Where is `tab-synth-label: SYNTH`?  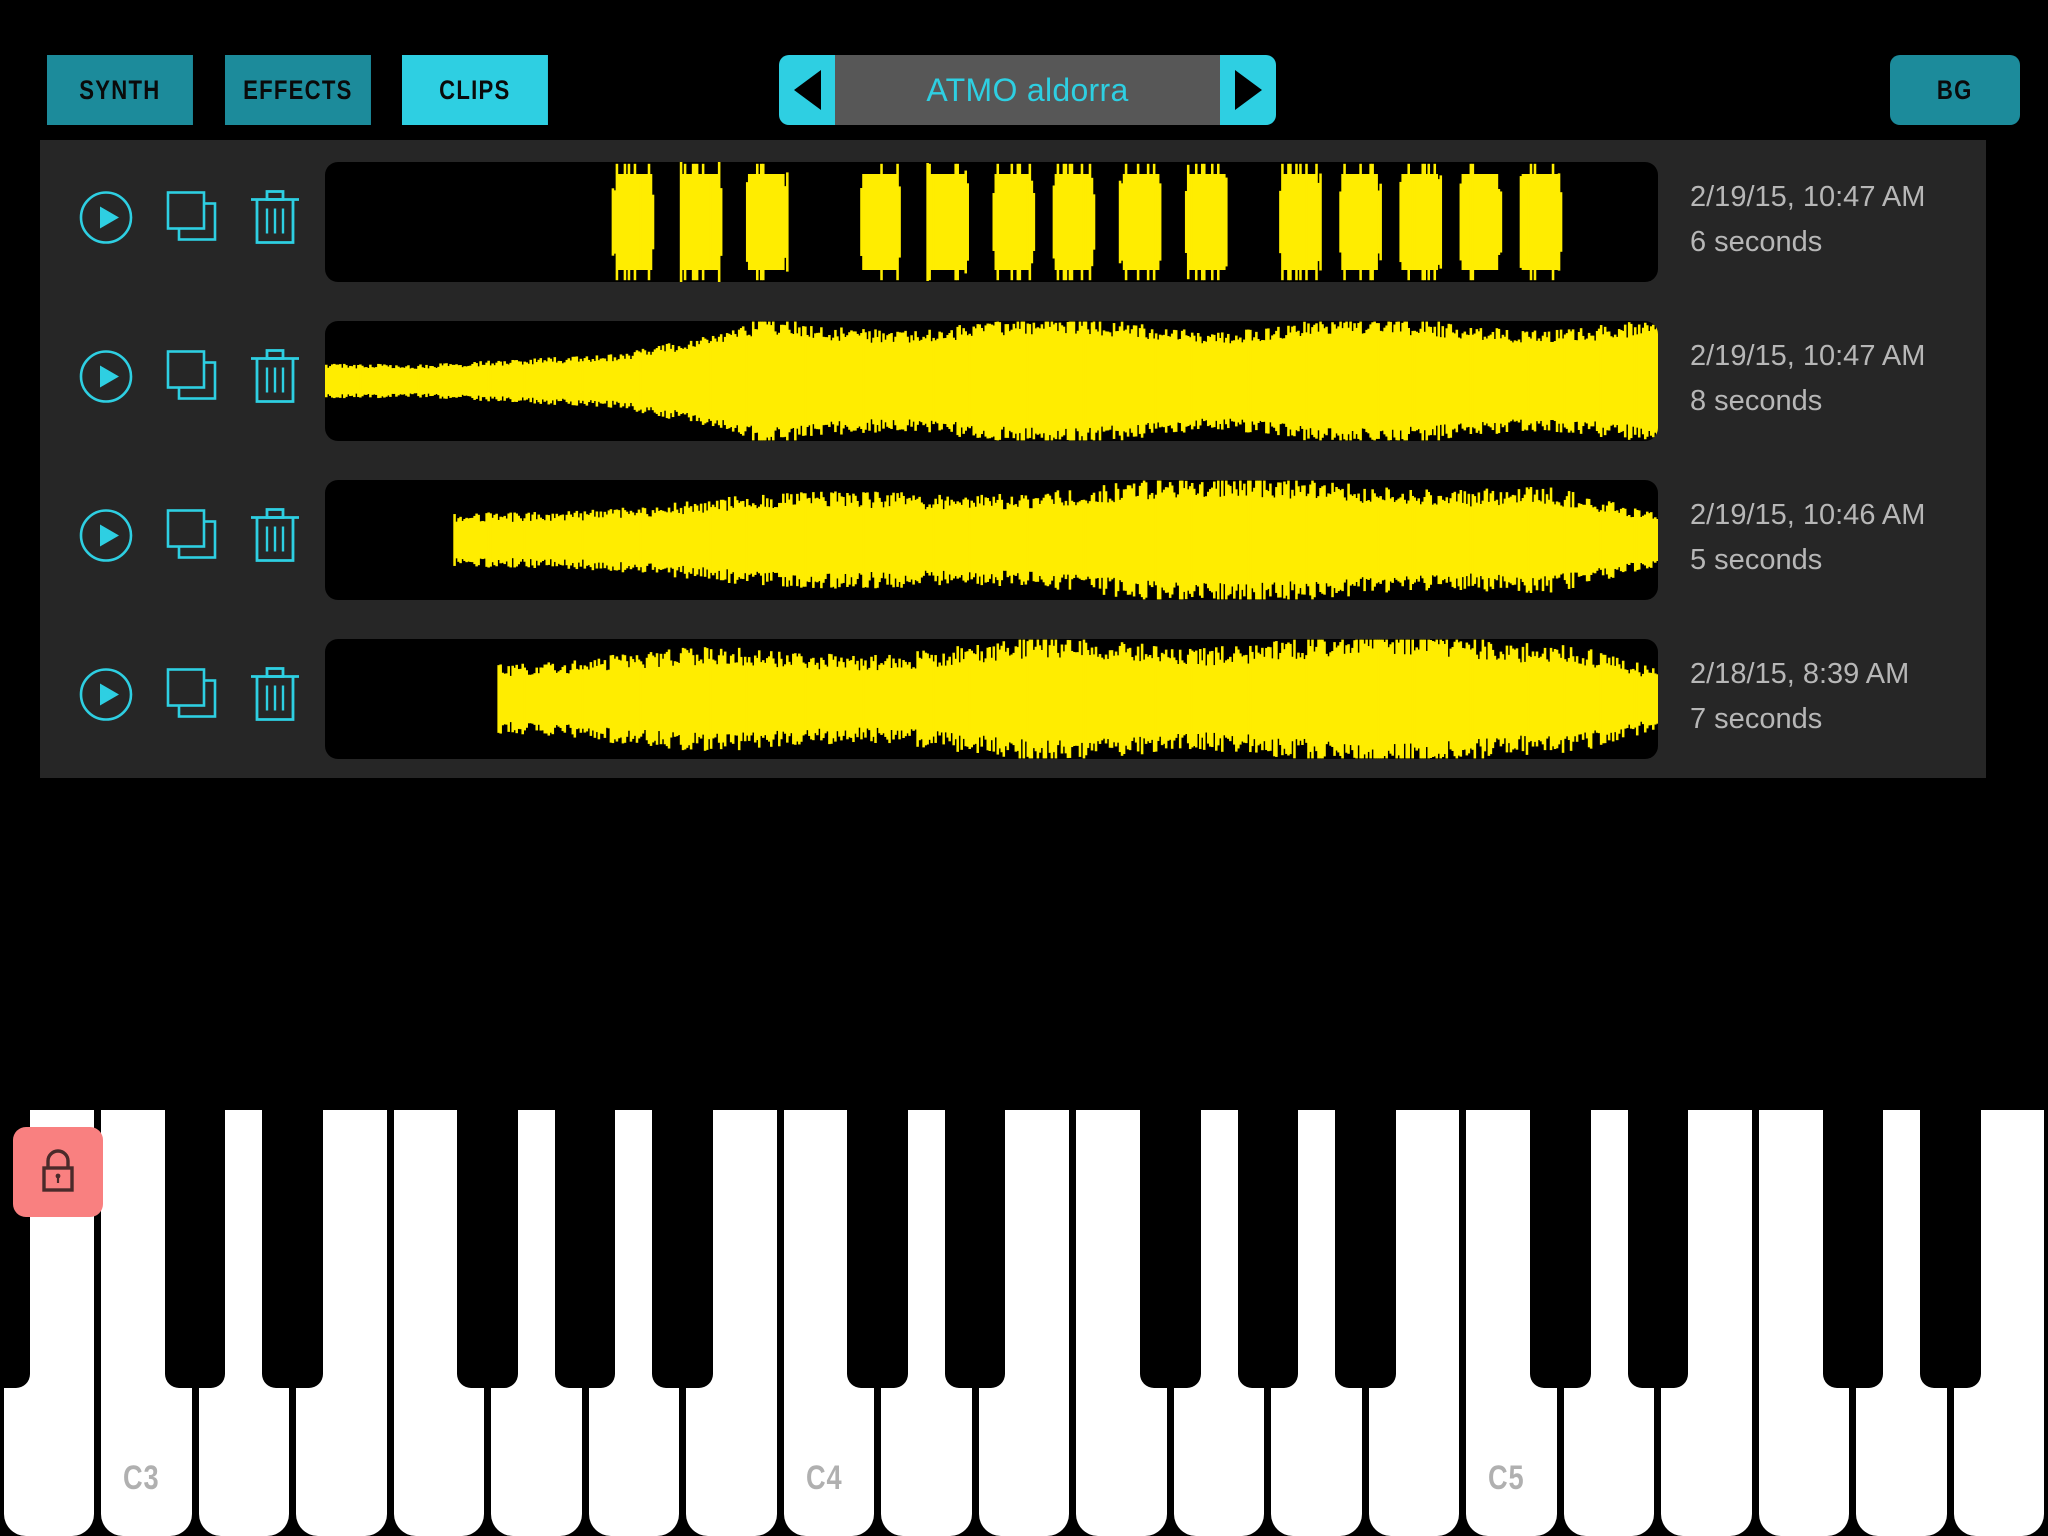
tab-synth-label: SYNTH is located at coordinates (120, 89).